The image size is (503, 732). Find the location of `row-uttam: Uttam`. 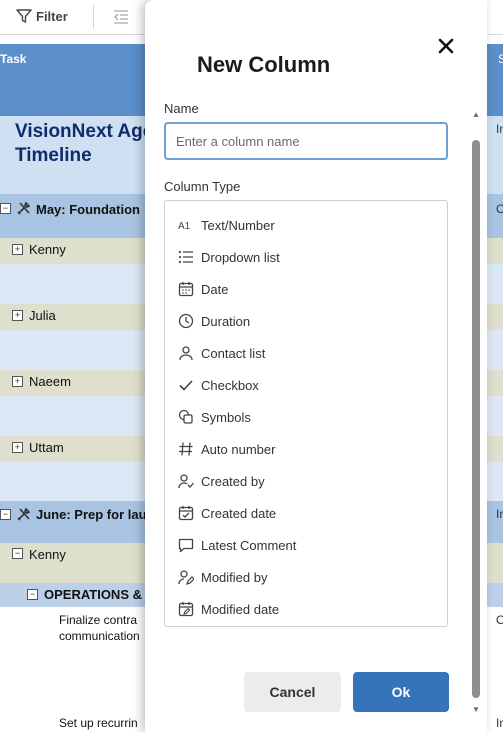

row-uttam: Uttam is located at coordinates (46, 447).